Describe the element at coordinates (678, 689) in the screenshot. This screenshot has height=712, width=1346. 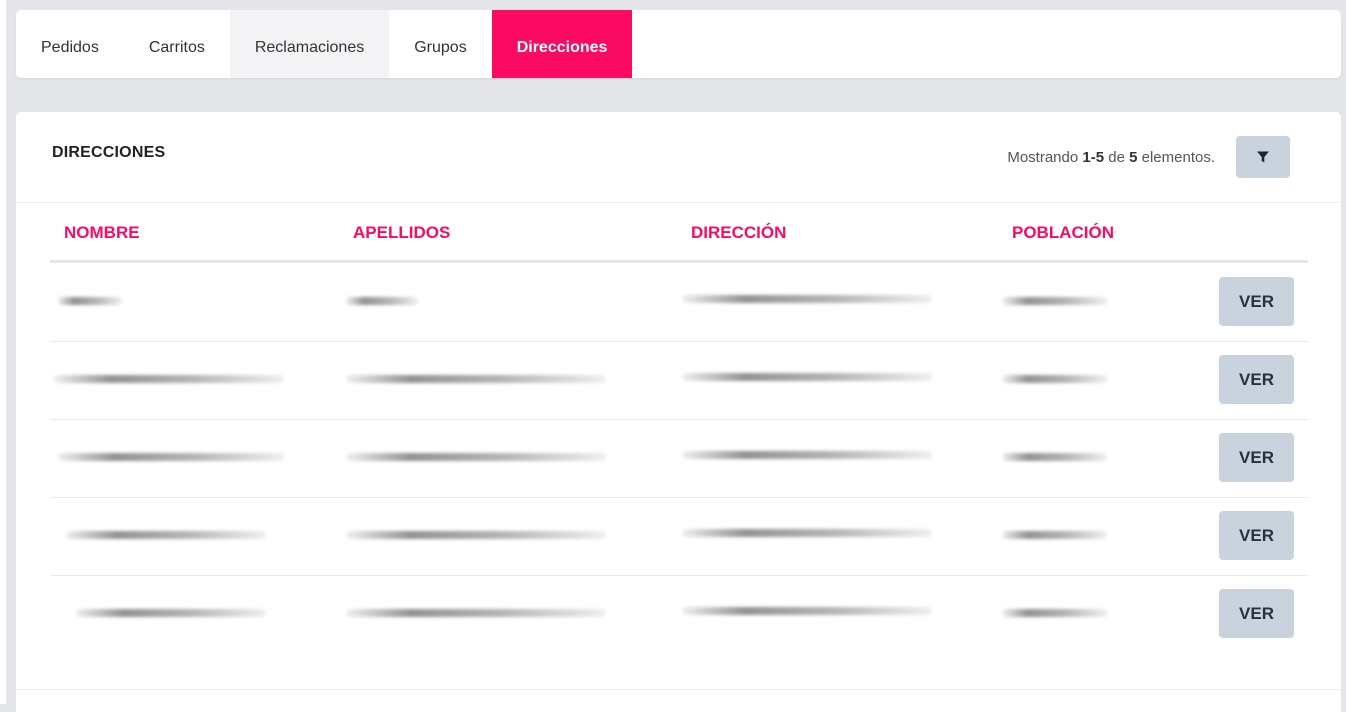
I see `panel-footer-divider` at that location.